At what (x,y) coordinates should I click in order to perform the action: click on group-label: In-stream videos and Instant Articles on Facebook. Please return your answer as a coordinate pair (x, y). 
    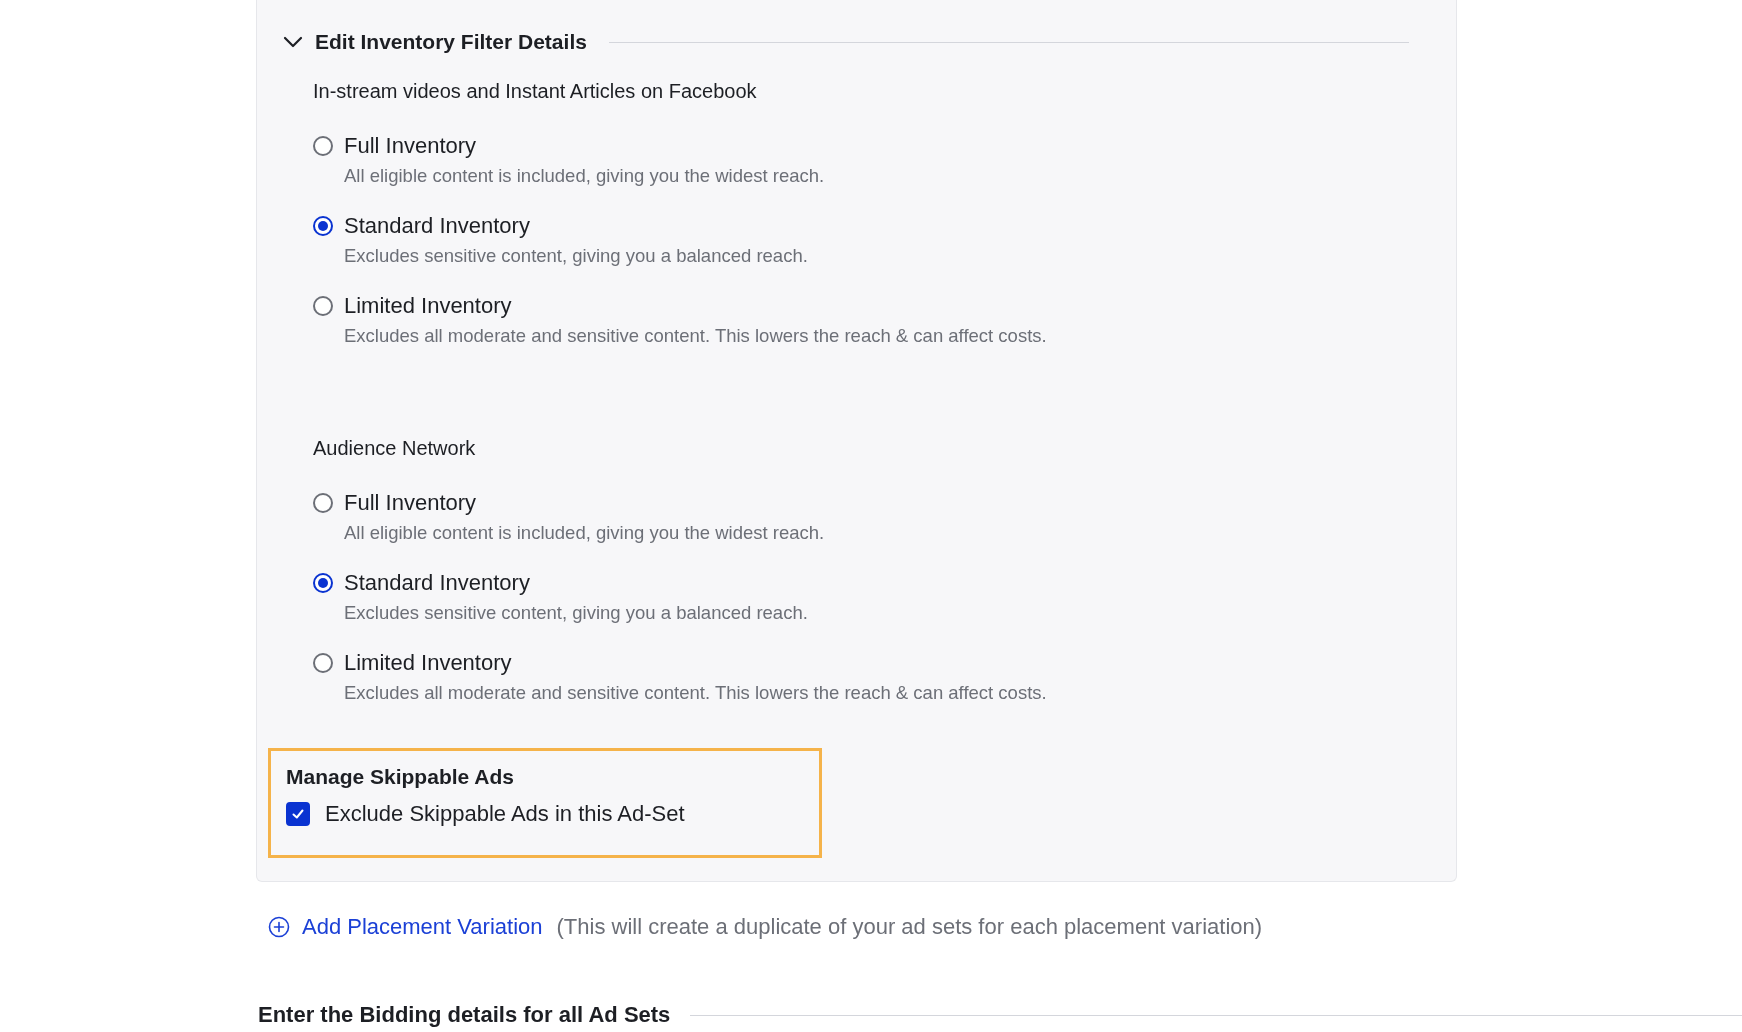
    Looking at the image, I should click on (535, 91).